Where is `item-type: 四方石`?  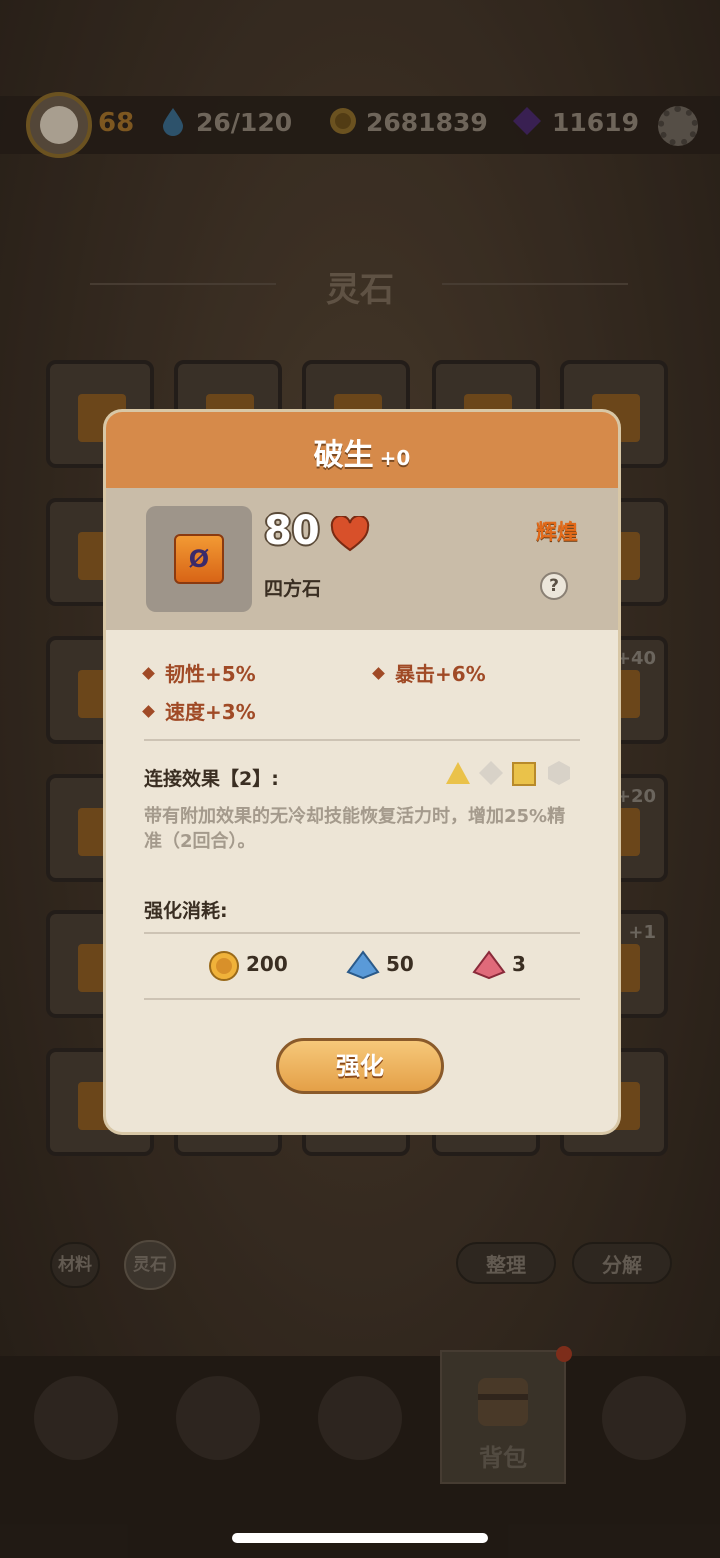
item-type: 四方石 is located at coordinates (293, 589).